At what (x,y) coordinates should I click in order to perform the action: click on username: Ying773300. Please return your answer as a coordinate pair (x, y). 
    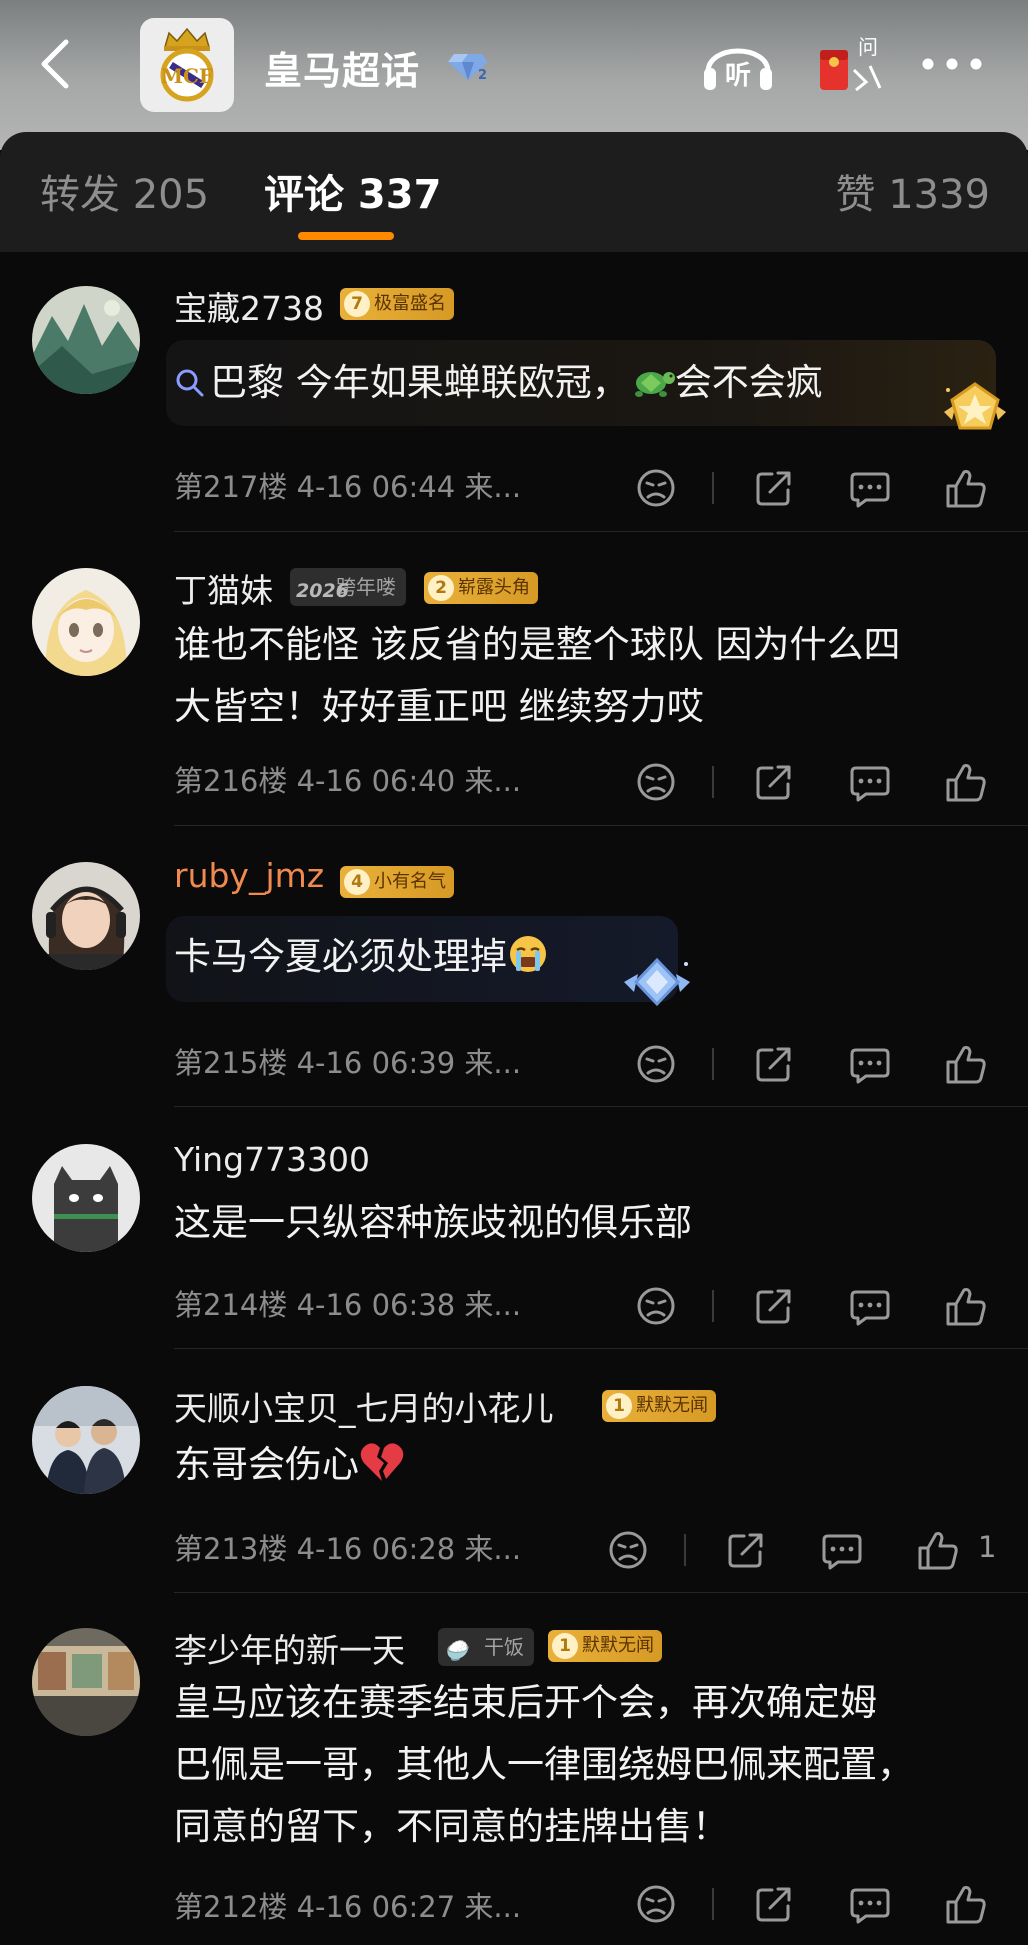
    Looking at the image, I should click on (272, 1159).